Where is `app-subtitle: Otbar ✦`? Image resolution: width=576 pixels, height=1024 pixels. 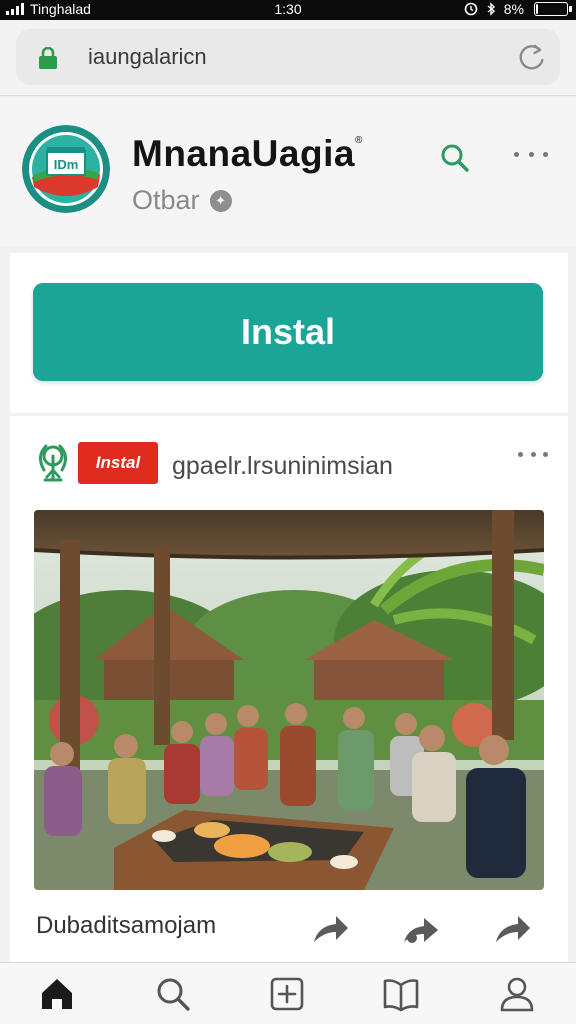
app-subtitle: Otbar ✦ is located at coordinates (182, 200).